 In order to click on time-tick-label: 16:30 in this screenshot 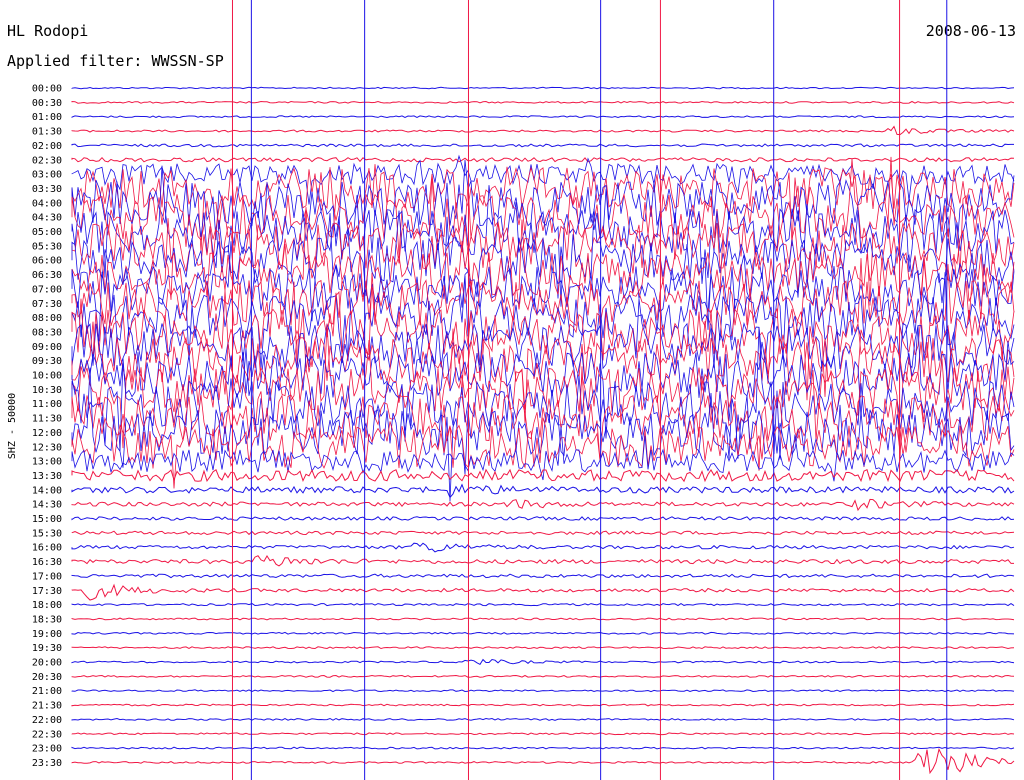, I will do `click(47, 562)`.